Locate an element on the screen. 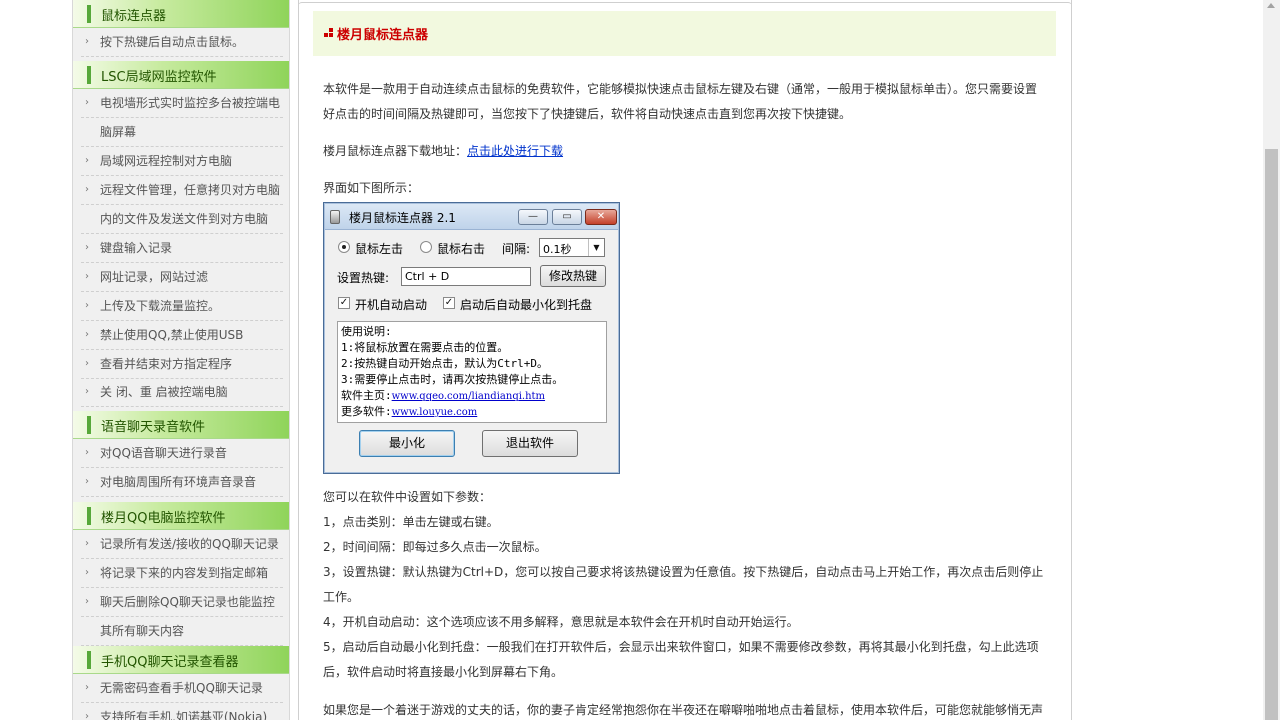  ui-label: 界面如下图所示： is located at coordinates (371, 188).